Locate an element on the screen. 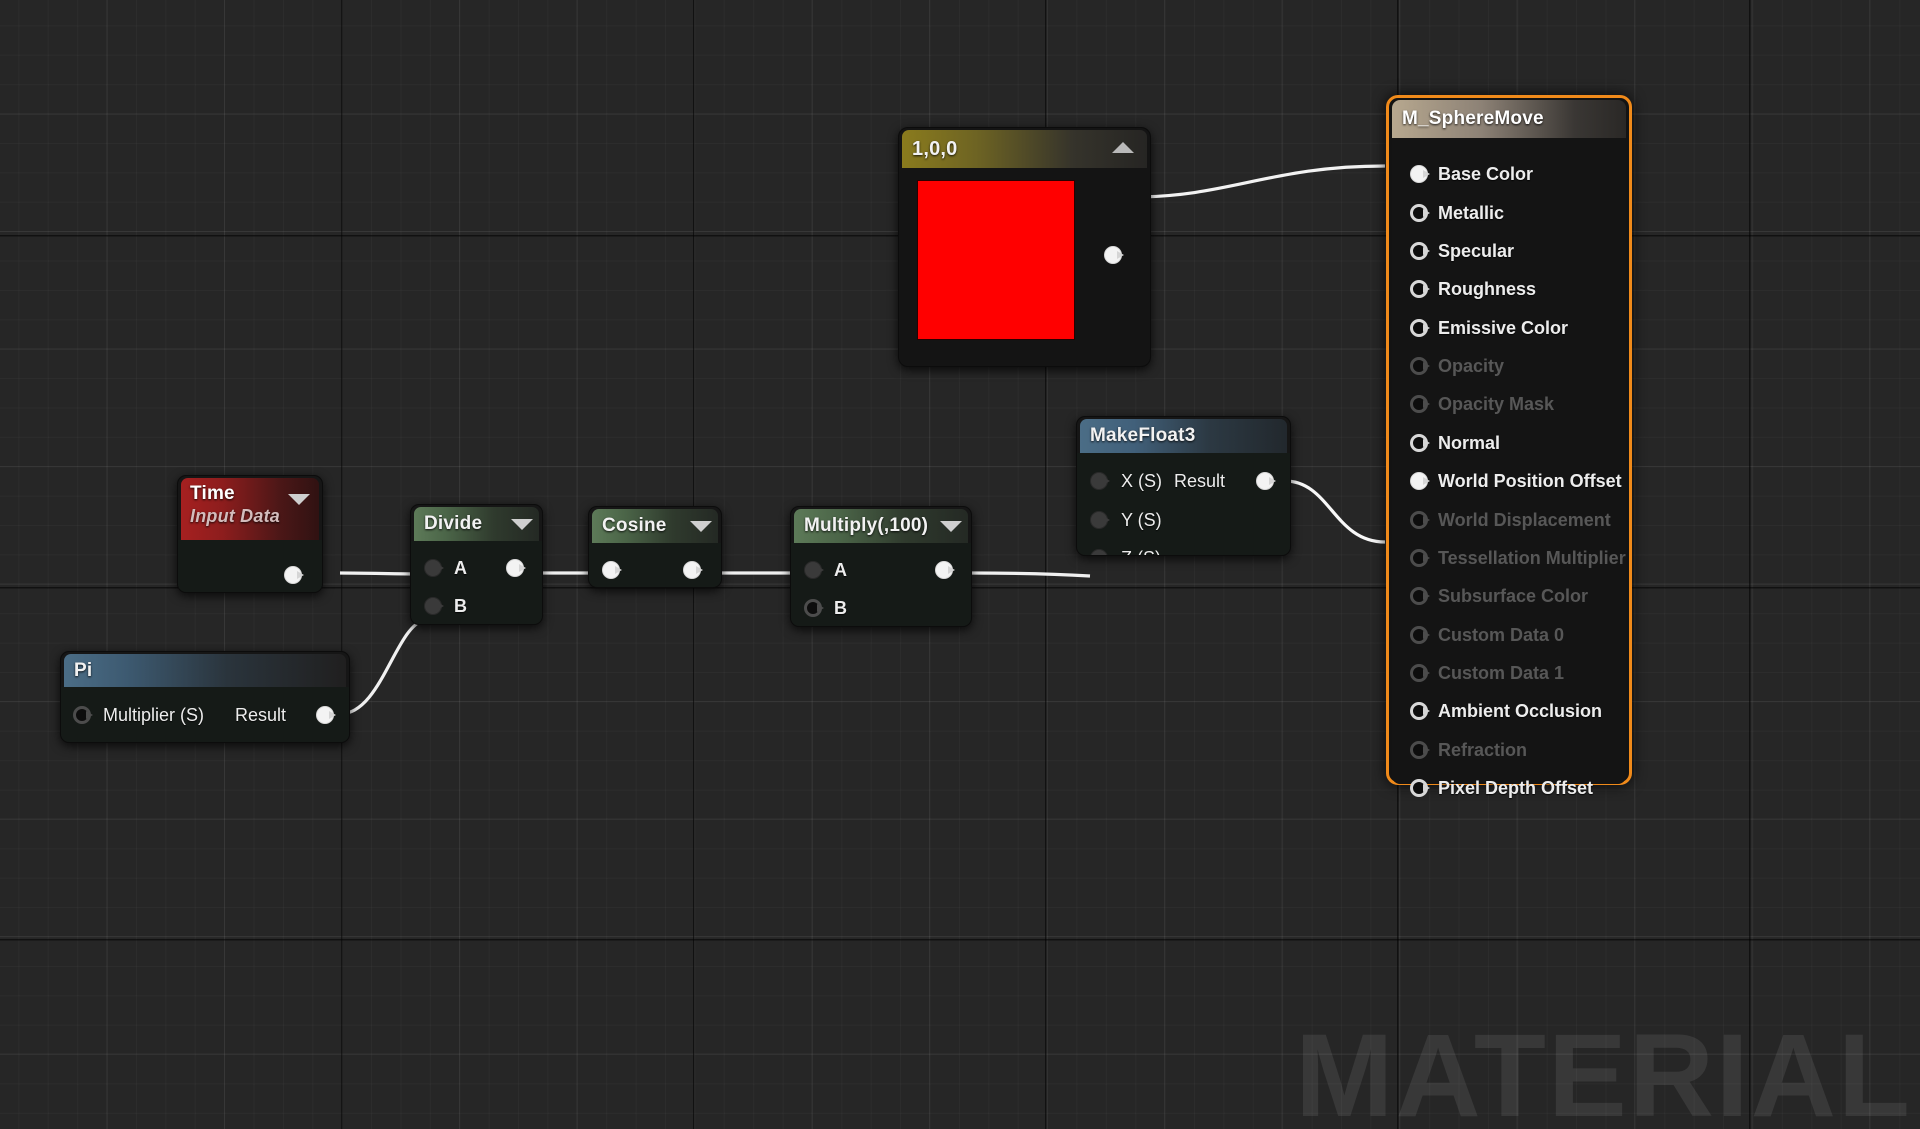  material-watermark: MATERIAL is located at coordinates (1603, 1069).